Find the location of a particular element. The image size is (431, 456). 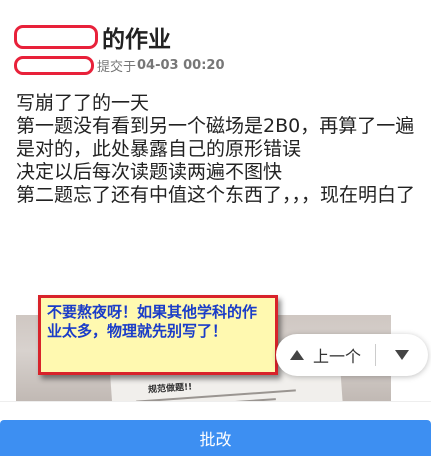

content-line: 写崩了了的一天 is located at coordinates (83, 103).